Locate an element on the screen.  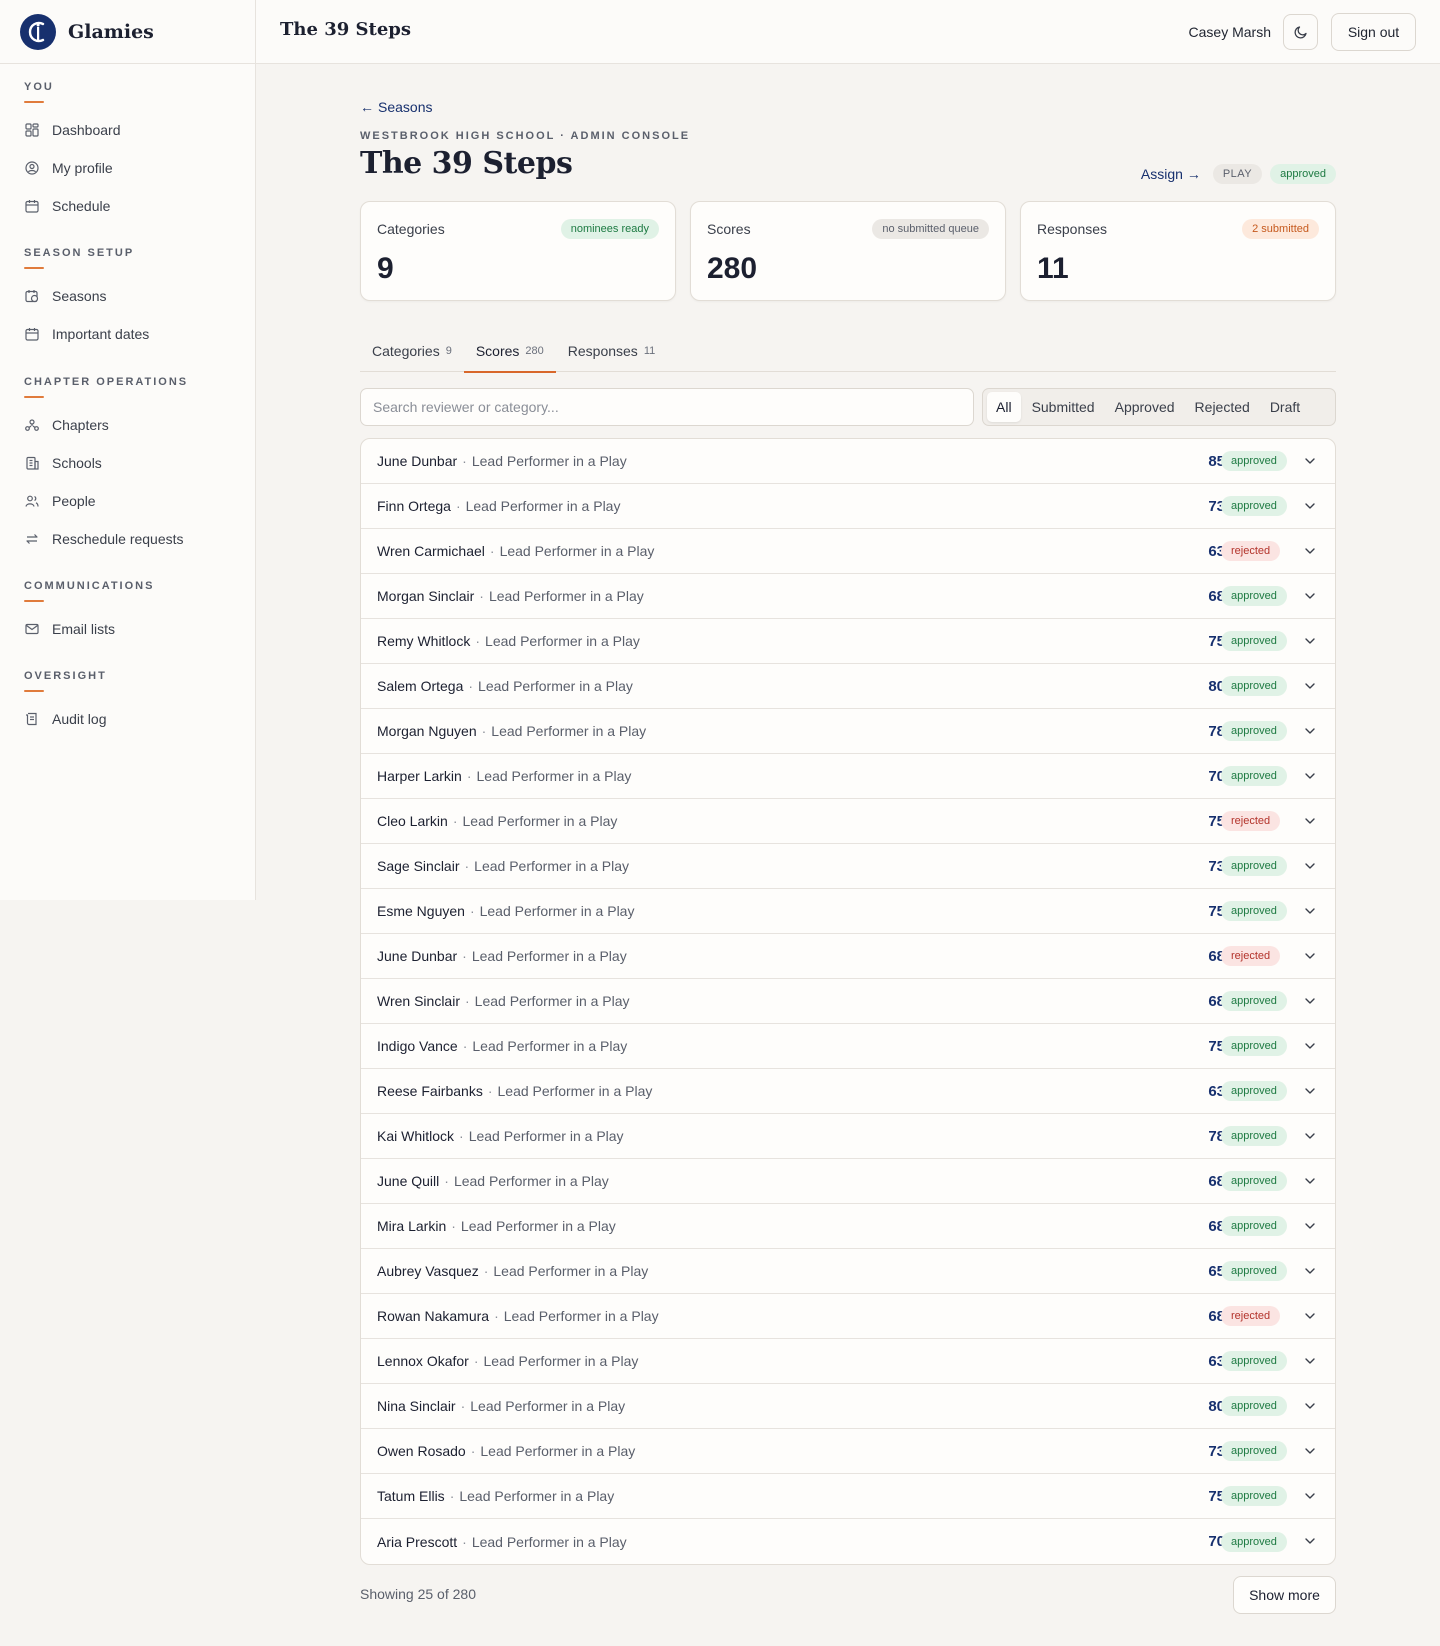
sign-out-button: Sign out is located at coordinates (1373, 32).